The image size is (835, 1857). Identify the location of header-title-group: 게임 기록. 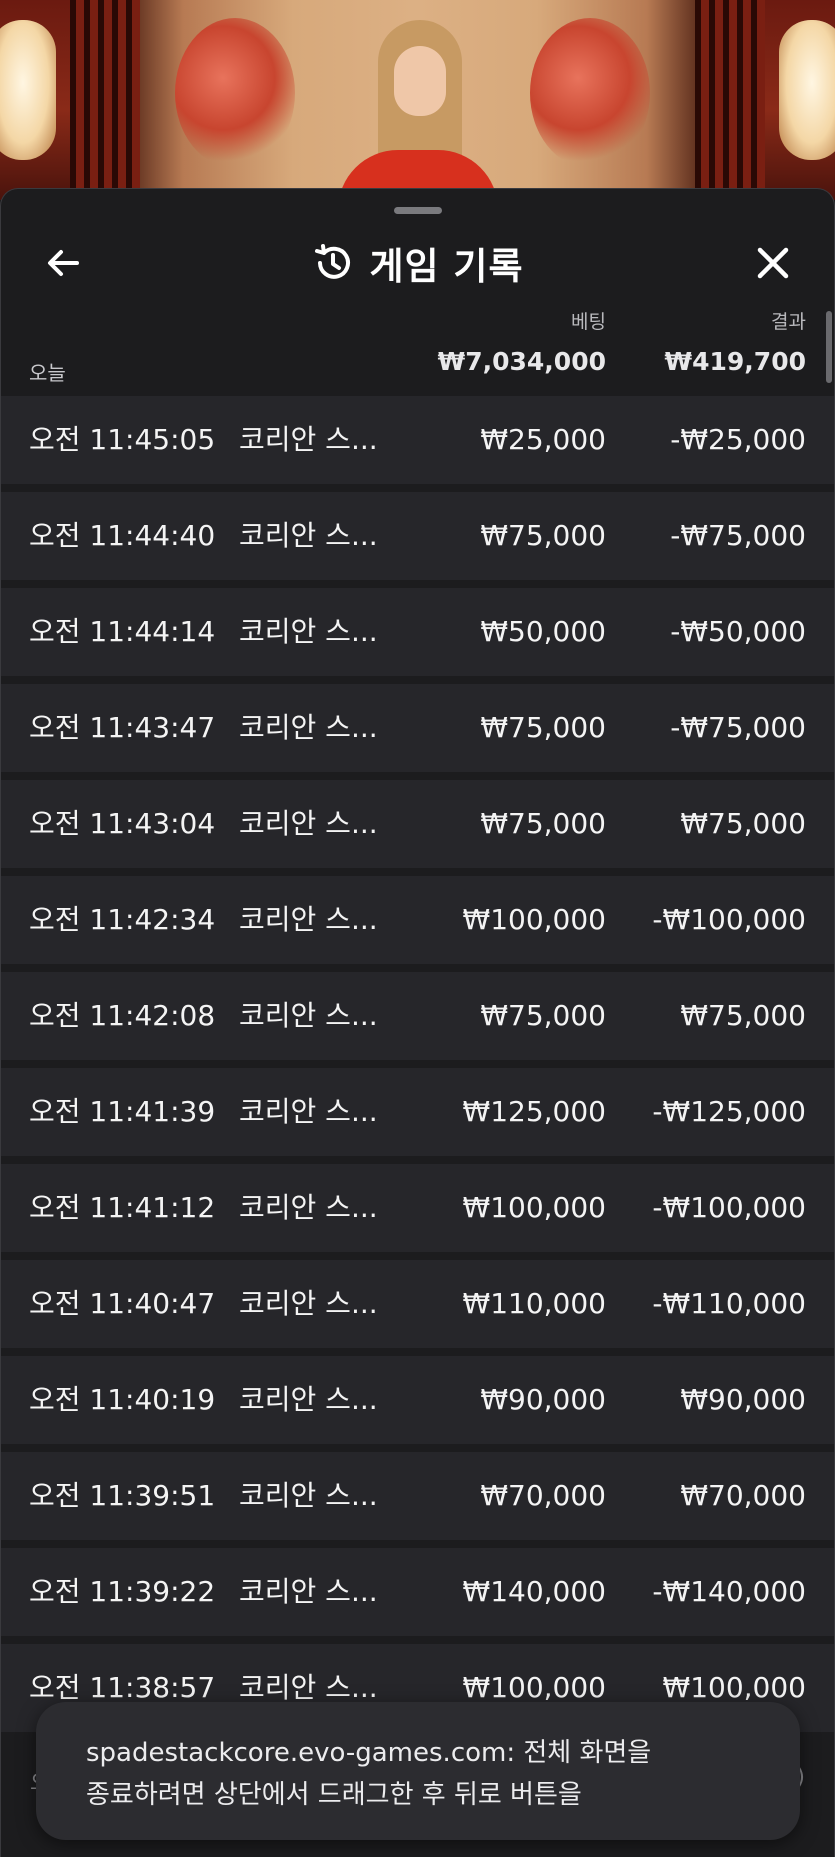
(417, 263).